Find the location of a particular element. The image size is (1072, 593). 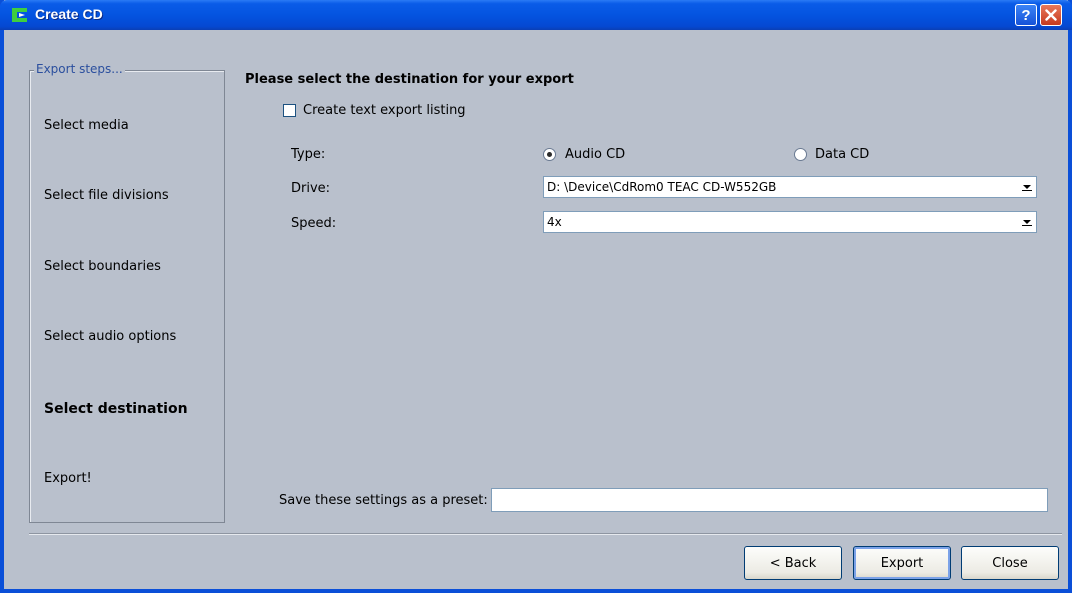

preset-label: Save these settings as a preset: is located at coordinates (383, 500).